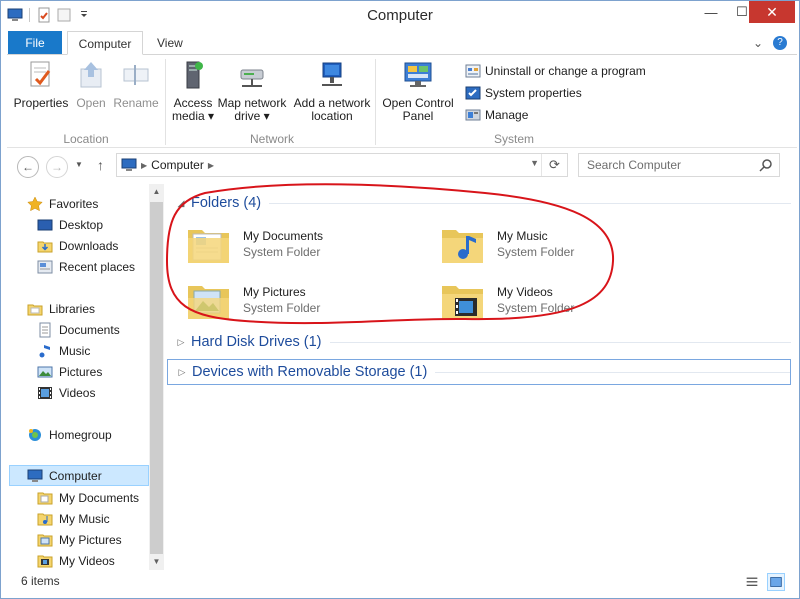  What do you see at coordinates (764, 582) in the screenshot?
I see `view-buttons` at bounding box center [764, 582].